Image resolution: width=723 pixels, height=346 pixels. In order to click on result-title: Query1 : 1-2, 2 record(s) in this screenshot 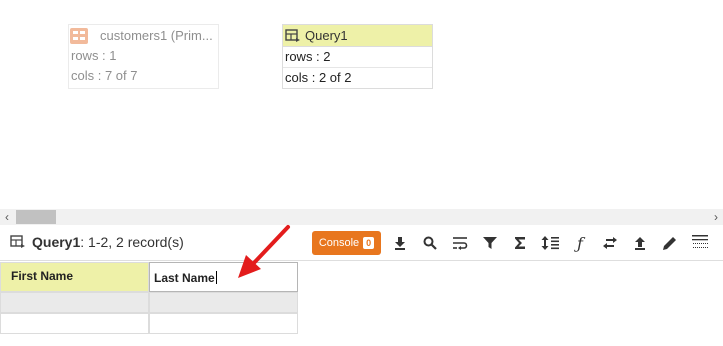, I will do `click(97, 242)`.